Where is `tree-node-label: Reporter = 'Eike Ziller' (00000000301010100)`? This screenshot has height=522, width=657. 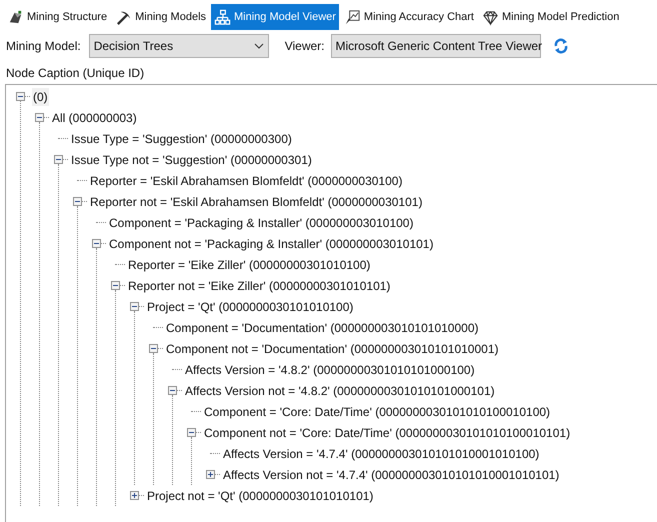
tree-node-label: Reporter = 'Eike Ziller' (00000000301010100) is located at coordinates (249, 265).